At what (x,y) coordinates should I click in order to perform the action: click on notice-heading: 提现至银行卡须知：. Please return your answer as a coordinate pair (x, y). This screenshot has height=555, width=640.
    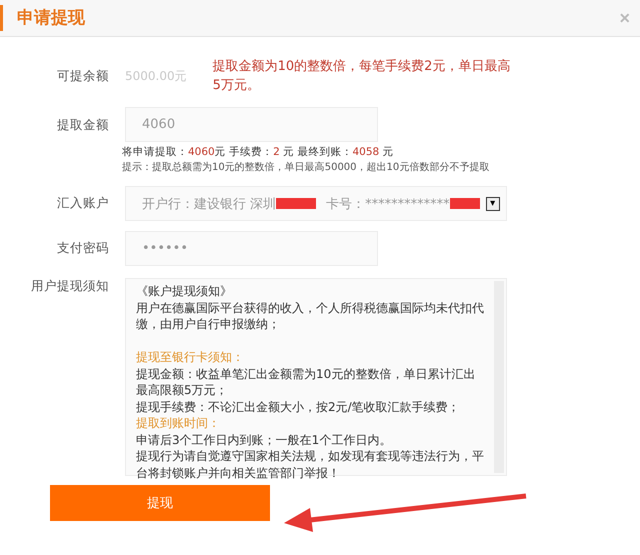
    Looking at the image, I should click on (190, 357).